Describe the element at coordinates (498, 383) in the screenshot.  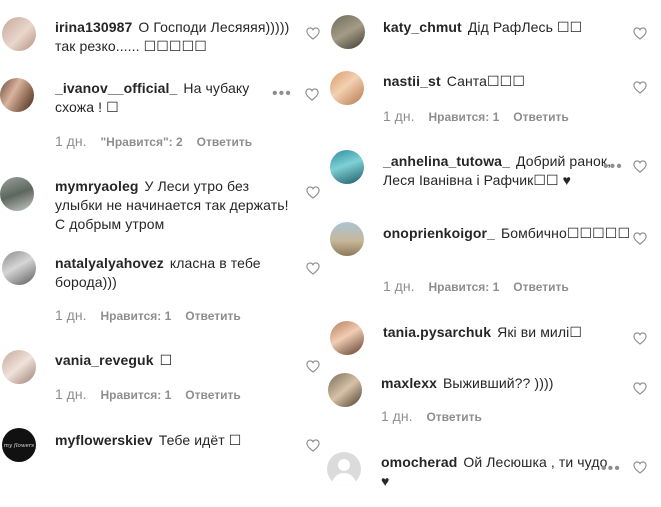
I see `comment-body: Выживший?? ))))` at that location.